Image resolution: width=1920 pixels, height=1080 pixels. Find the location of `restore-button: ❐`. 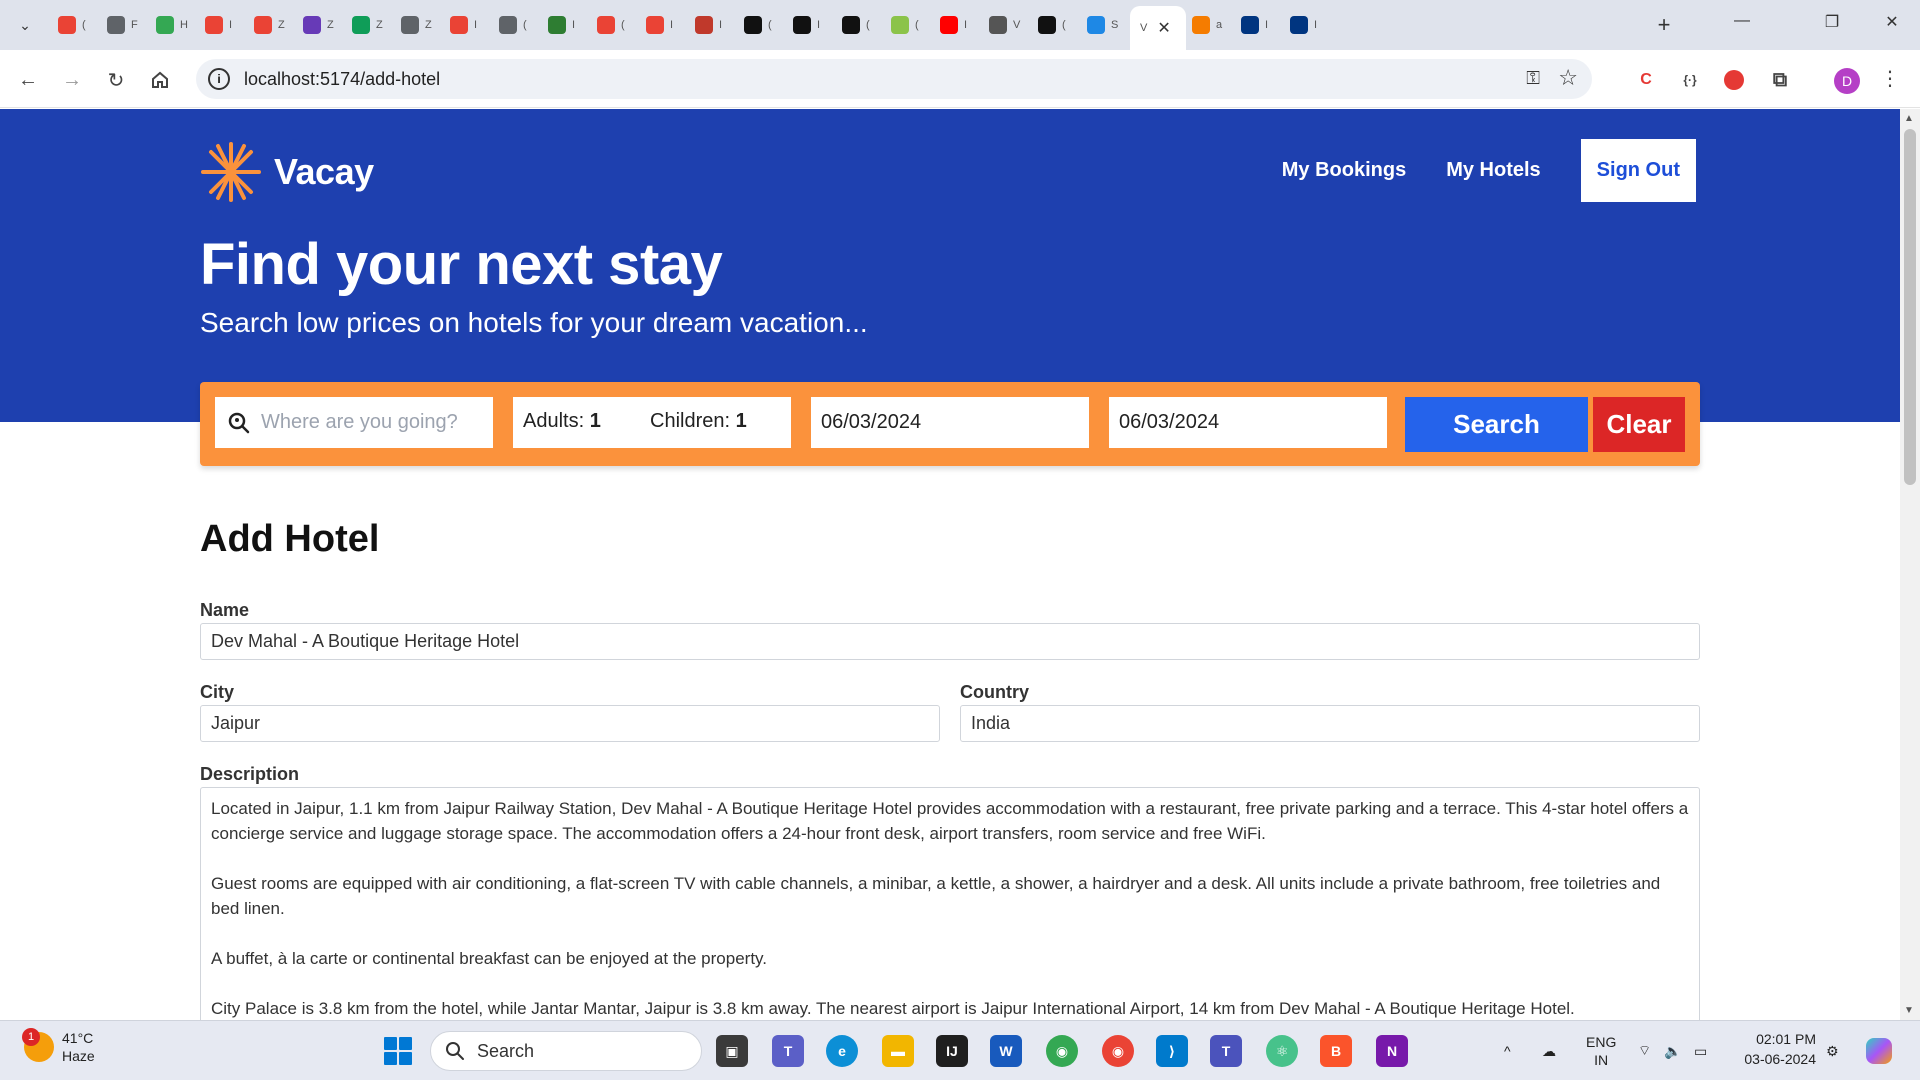

restore-button: ❐ is located at coordinates (1832, 22).